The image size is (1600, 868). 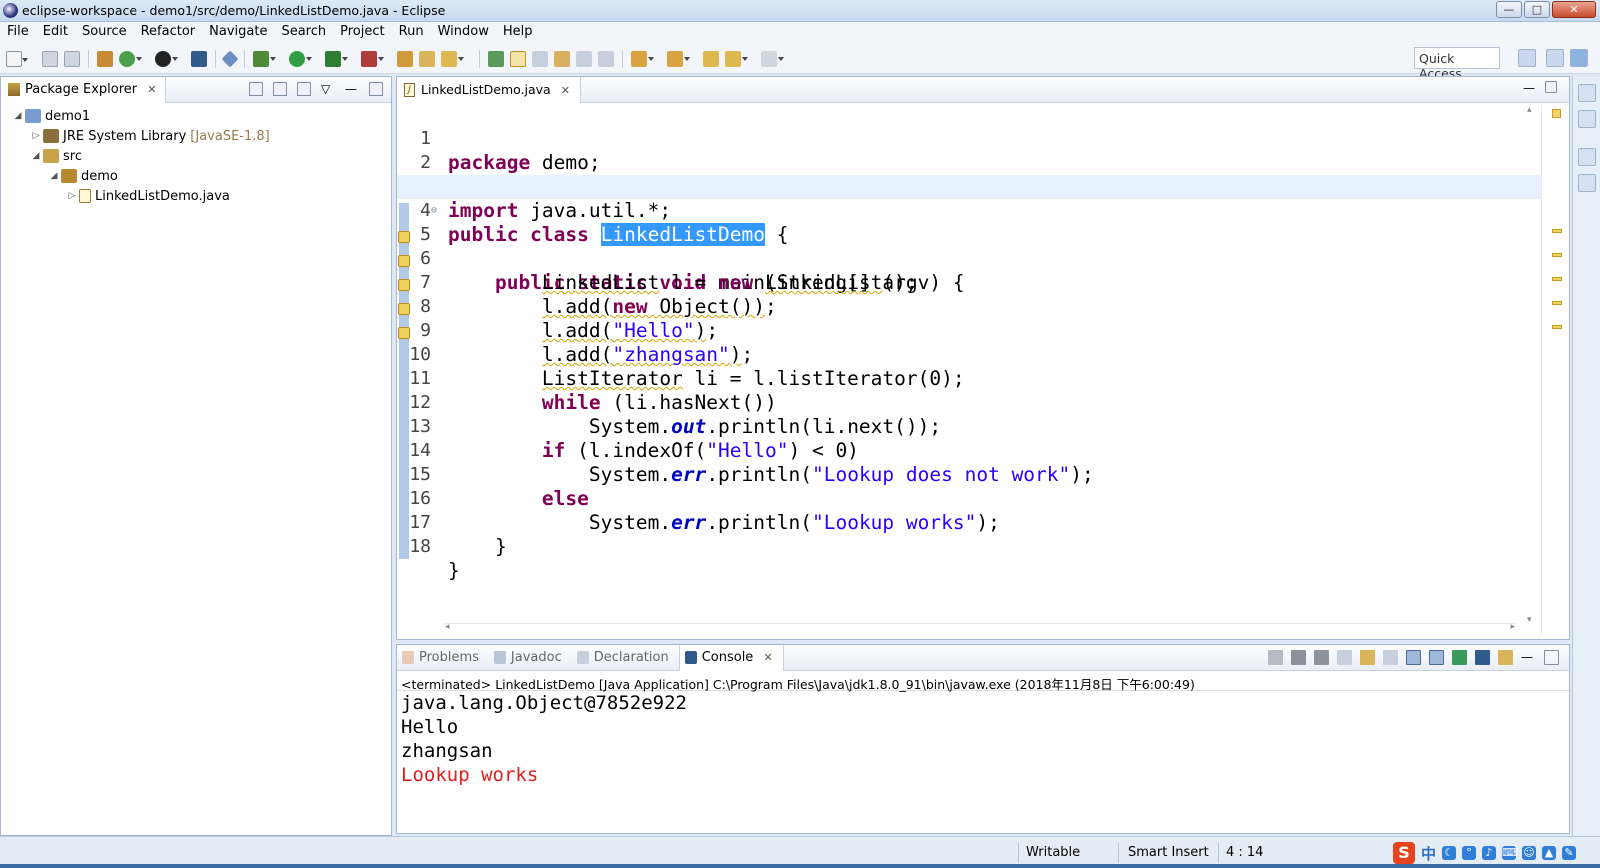 I want to click on back-icon, so click(x=736, y=59).